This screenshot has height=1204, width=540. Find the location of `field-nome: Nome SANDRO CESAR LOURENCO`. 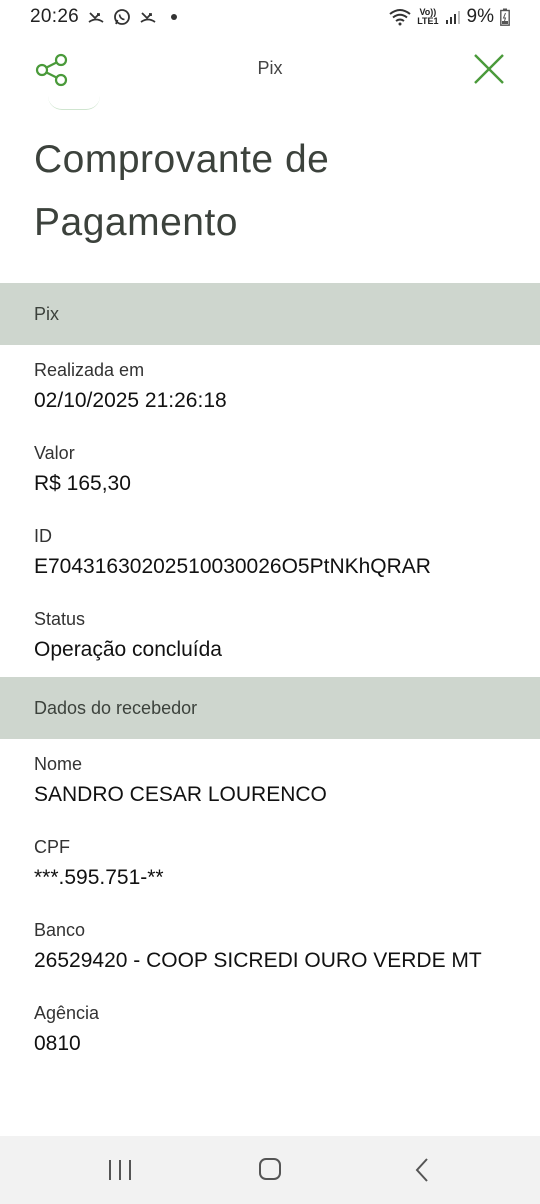

field-nome: Nome SANDRO CESAR LOURENCO is located at coordinates (279, 781).